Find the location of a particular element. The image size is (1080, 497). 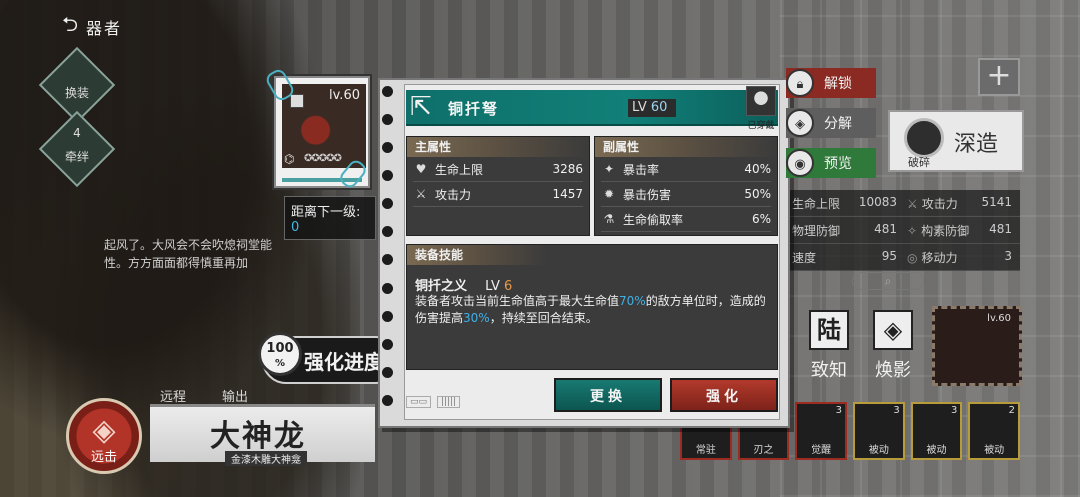

item-card-level: lv.60 is located at coordinates (344, 95).